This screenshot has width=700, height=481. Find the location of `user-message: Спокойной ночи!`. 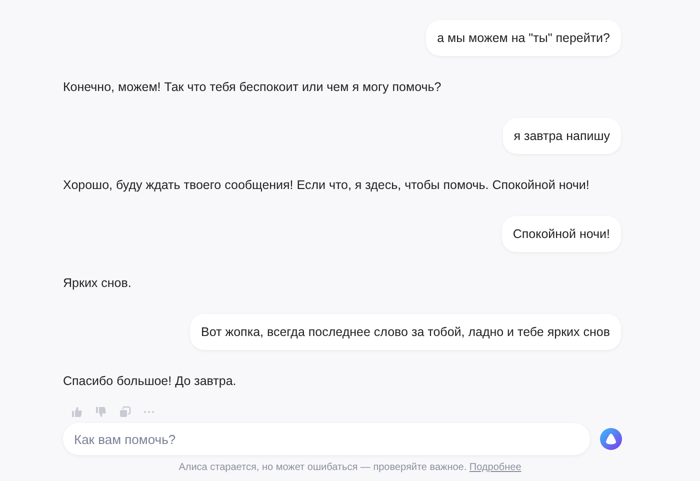

user-message: Спокойной ночи! is located at coordinates (561, 234).